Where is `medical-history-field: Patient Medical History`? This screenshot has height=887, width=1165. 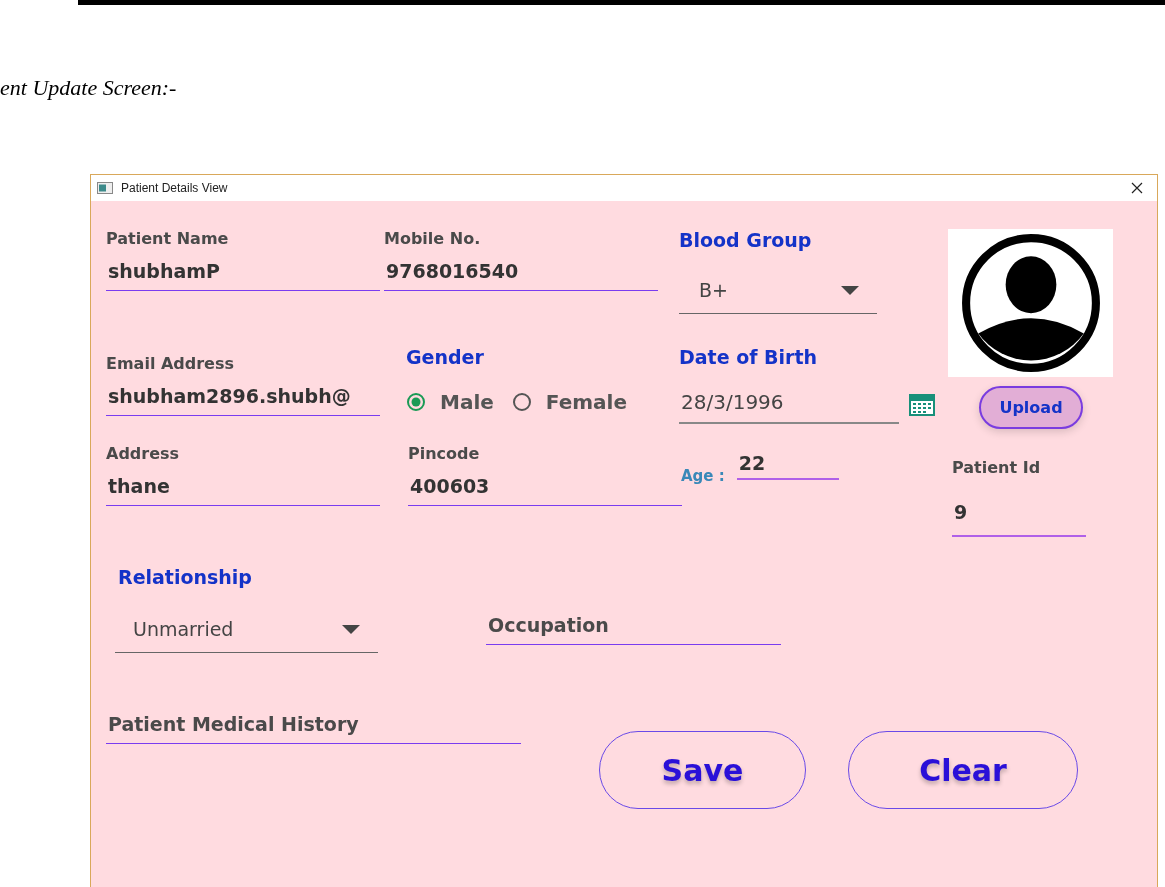 medical-history-field: Patient Medical History is located at coordinates (313, 726).